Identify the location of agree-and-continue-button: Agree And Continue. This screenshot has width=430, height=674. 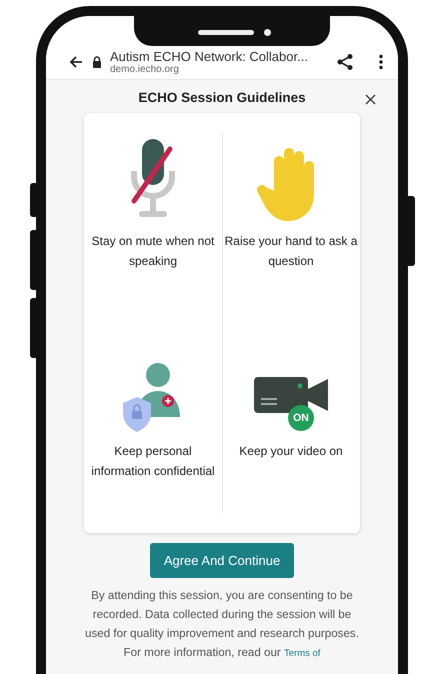
(222, 560).